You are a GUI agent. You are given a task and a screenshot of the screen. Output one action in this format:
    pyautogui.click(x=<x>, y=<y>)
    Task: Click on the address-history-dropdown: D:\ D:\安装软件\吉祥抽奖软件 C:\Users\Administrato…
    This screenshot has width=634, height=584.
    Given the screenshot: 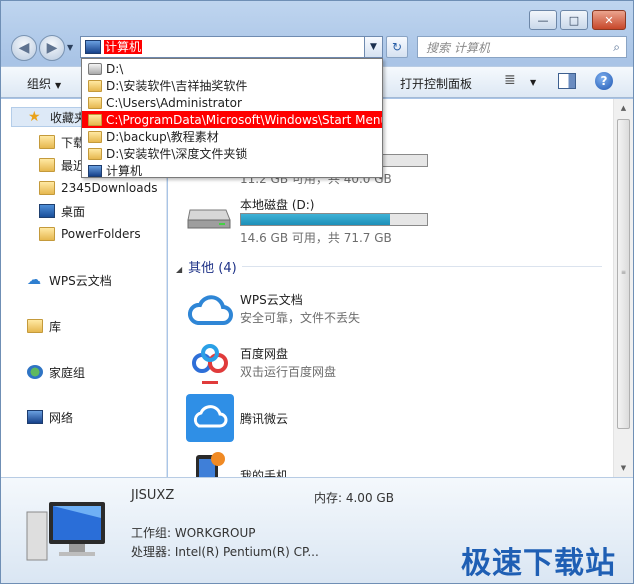 What is the action you would take?
    pyautogui.click(x=232, y=118)
    